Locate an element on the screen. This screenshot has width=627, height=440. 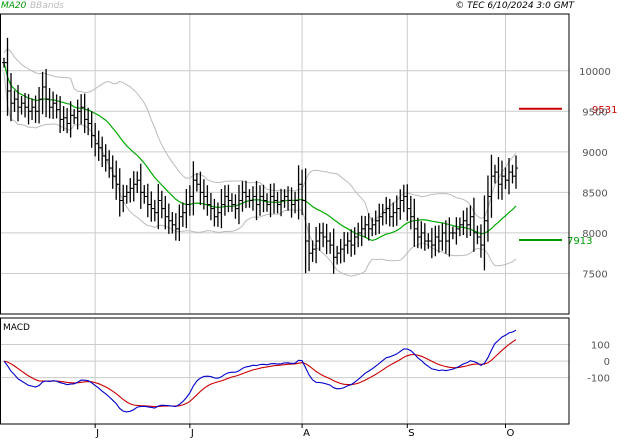
price-tick-8000: 8000 is located at coordinates (594, 234).